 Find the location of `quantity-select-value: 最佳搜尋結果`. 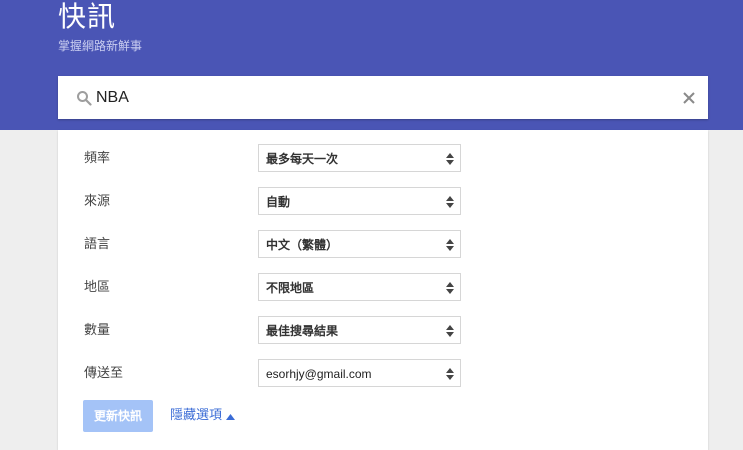

quantity-select-value: 最佳搜尋結果 is located at coordinates (302, 331).